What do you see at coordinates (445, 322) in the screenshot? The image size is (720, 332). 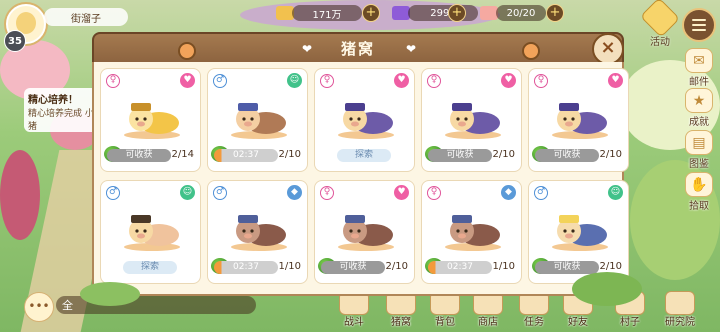 I see `nav-label: 背包` at bounding box center [445, 322].